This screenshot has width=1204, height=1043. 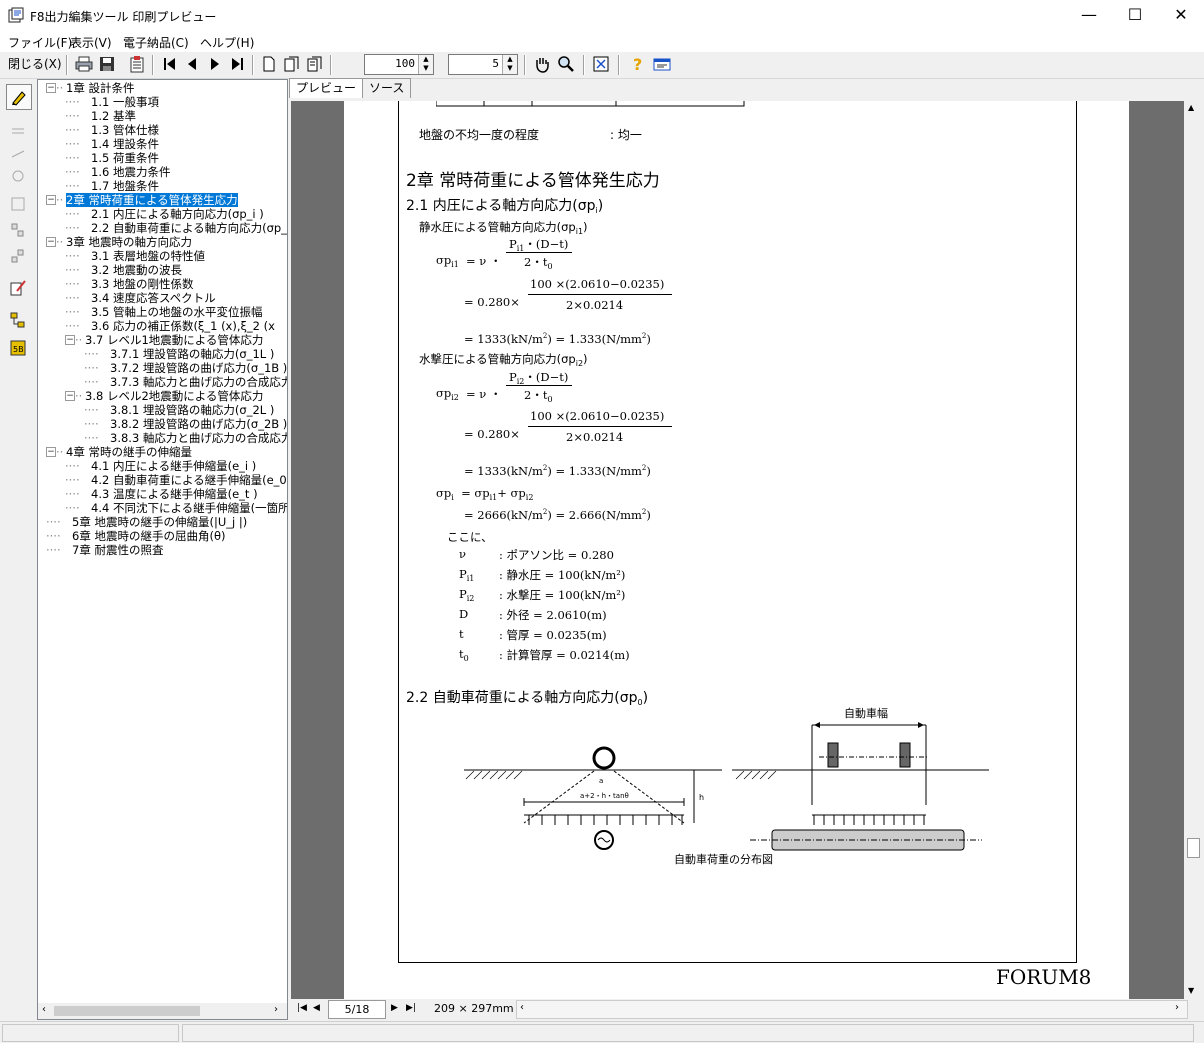 What do you see at coordinates (227, 42) in the screenshot?
I see `menu-help: ヘルプ(H)` at bounding box center [227, 42].